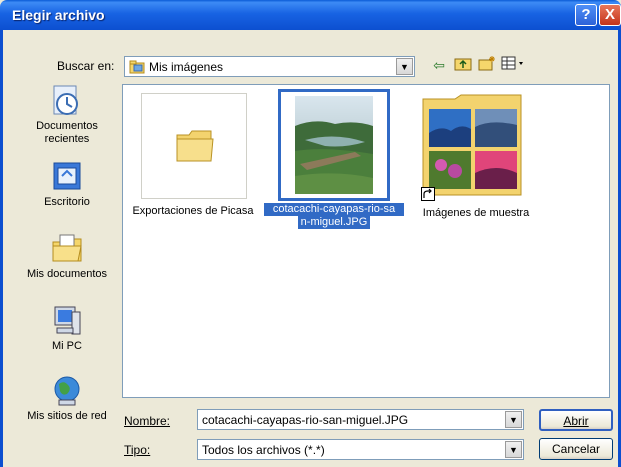 The width and height of the screenshot is (621, 467). Describe the element at coordinates (472, 145) in the screenshot. I see `sample-pictures-folder-icon` at that location.